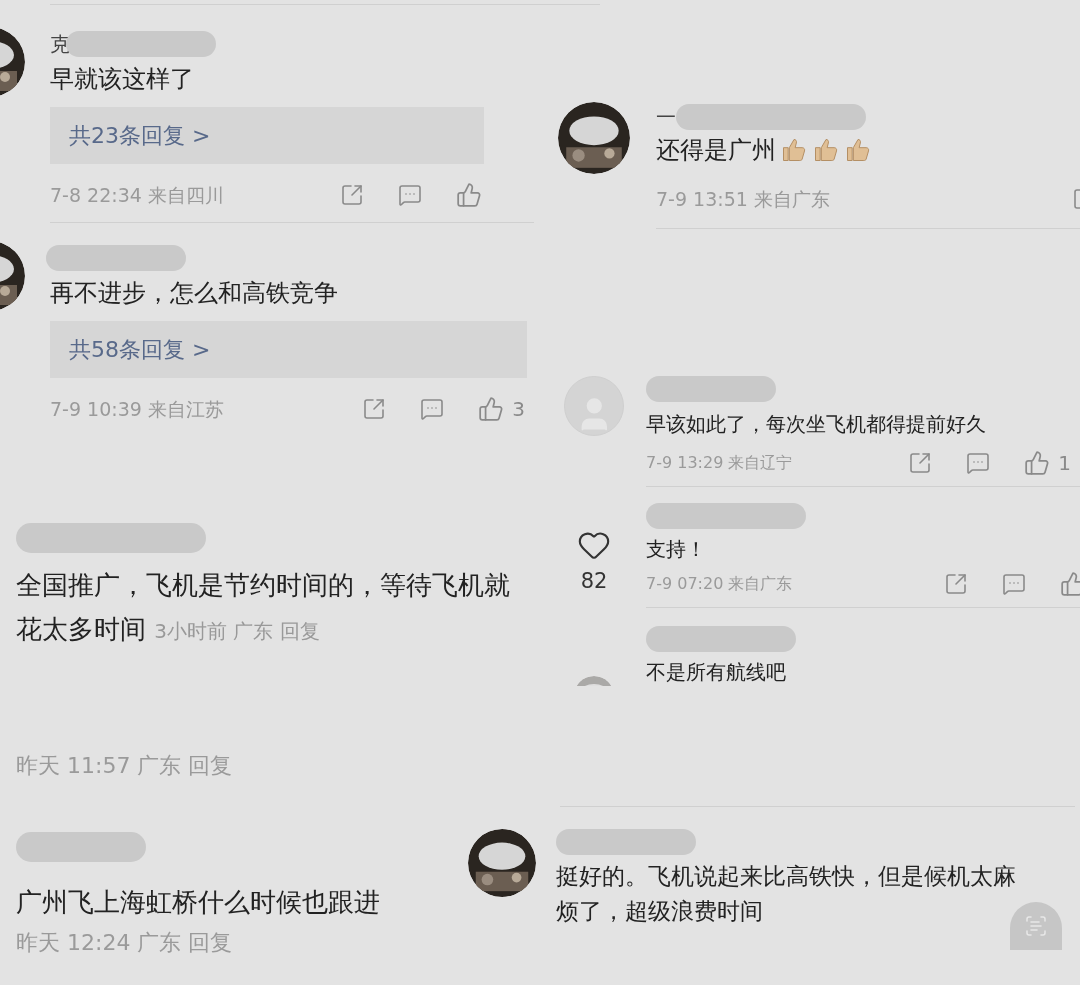 This screenshot has height=985, width=1080. Describe the element at coordinates (1064, 463) in the screenshot. I see `like-count: 1` at that location.